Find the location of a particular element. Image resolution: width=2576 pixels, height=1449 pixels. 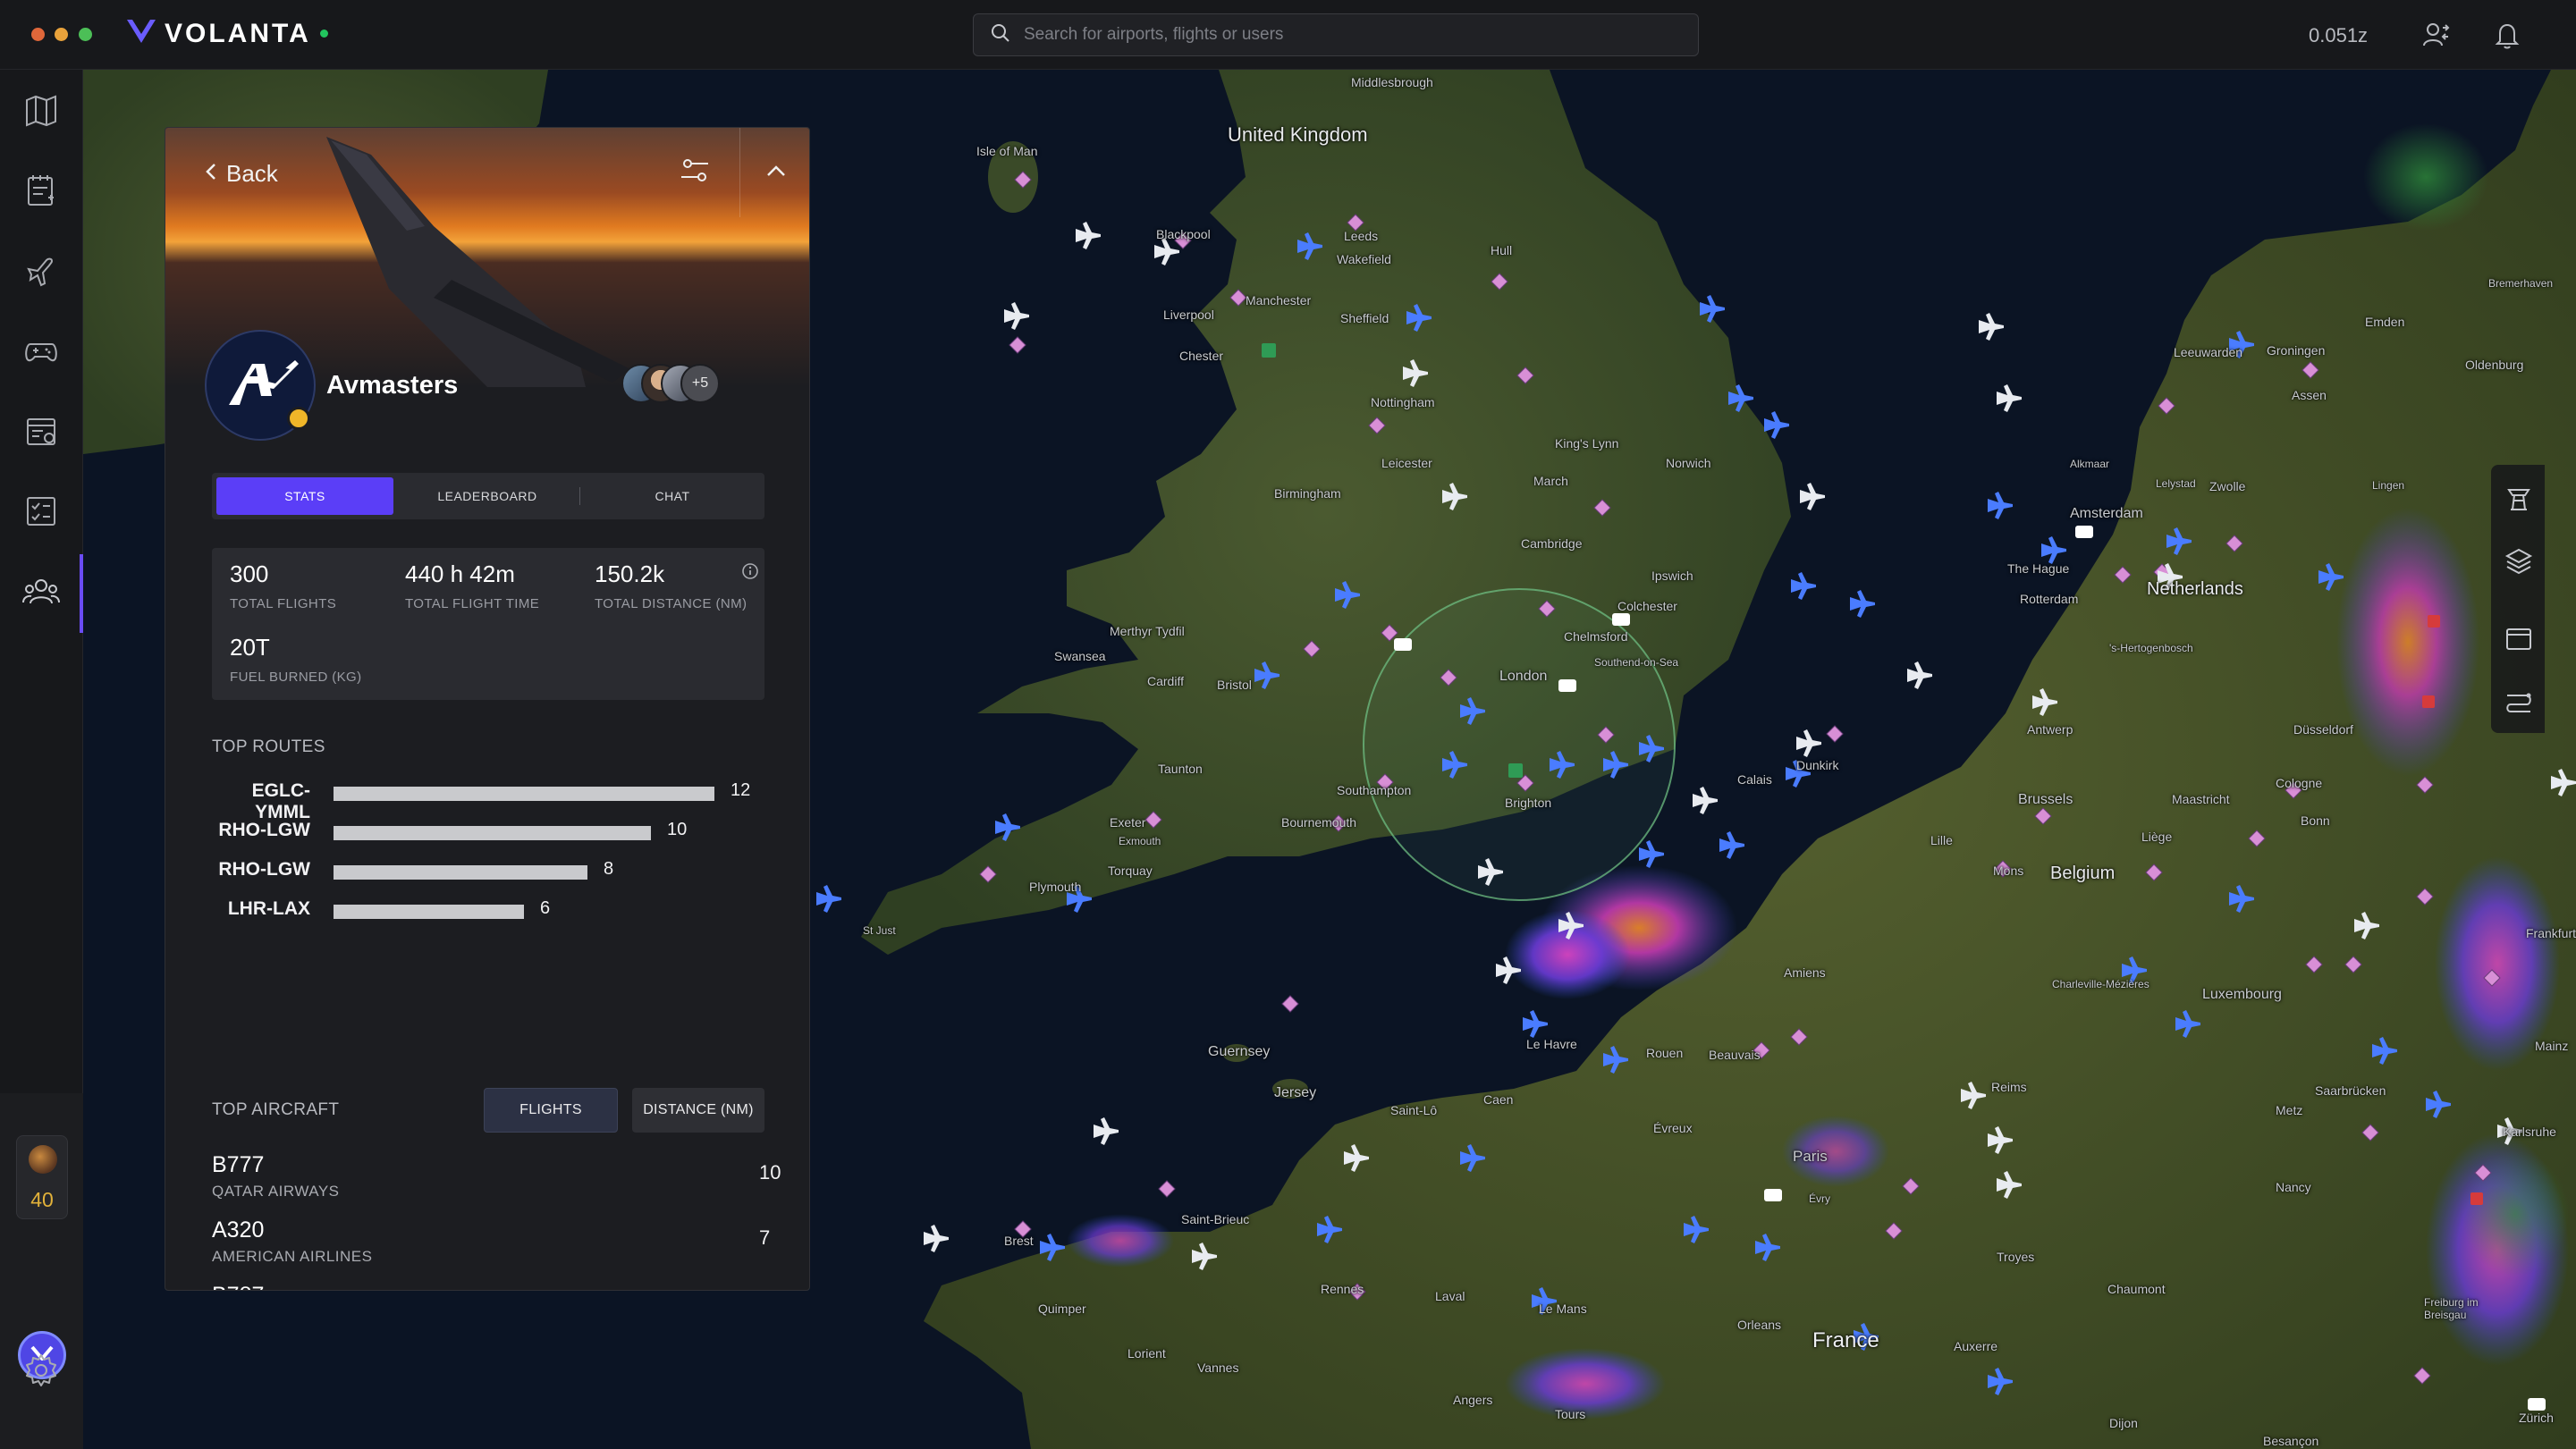

map-label: Hull is located at coordinates (1502, 250).